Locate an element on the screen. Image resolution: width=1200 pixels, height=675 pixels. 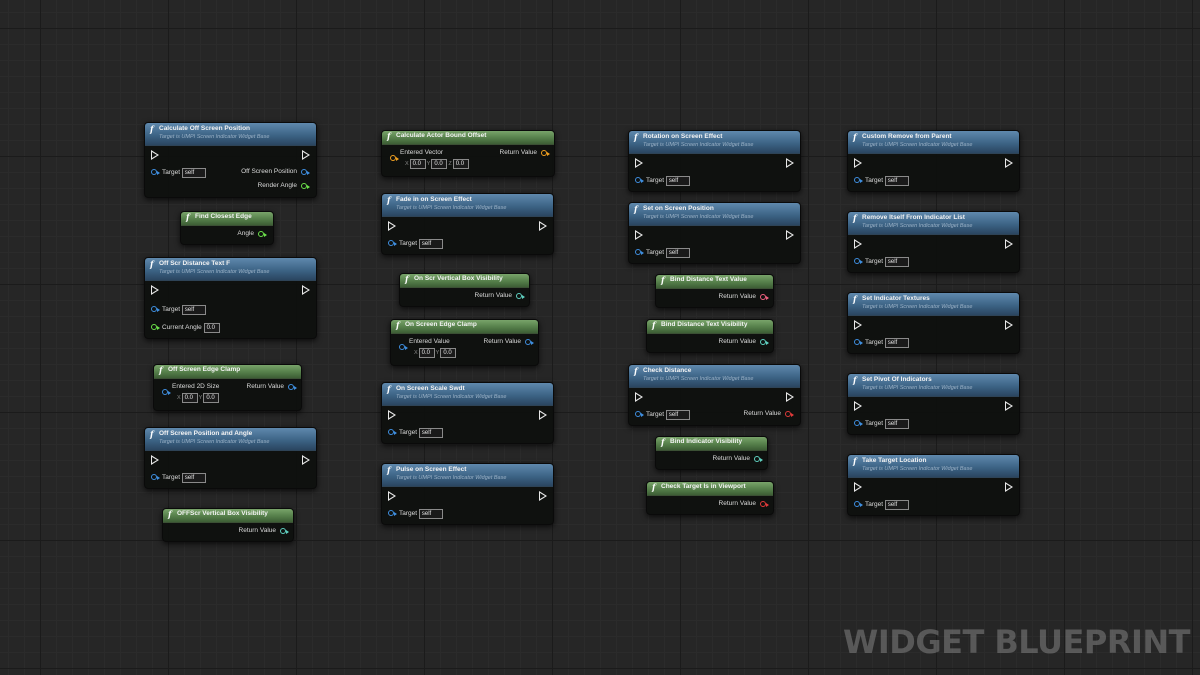
node-bind-indicator-visibility: f Bind Indicator Visibility Return Value is located at coordinates (711, 453).